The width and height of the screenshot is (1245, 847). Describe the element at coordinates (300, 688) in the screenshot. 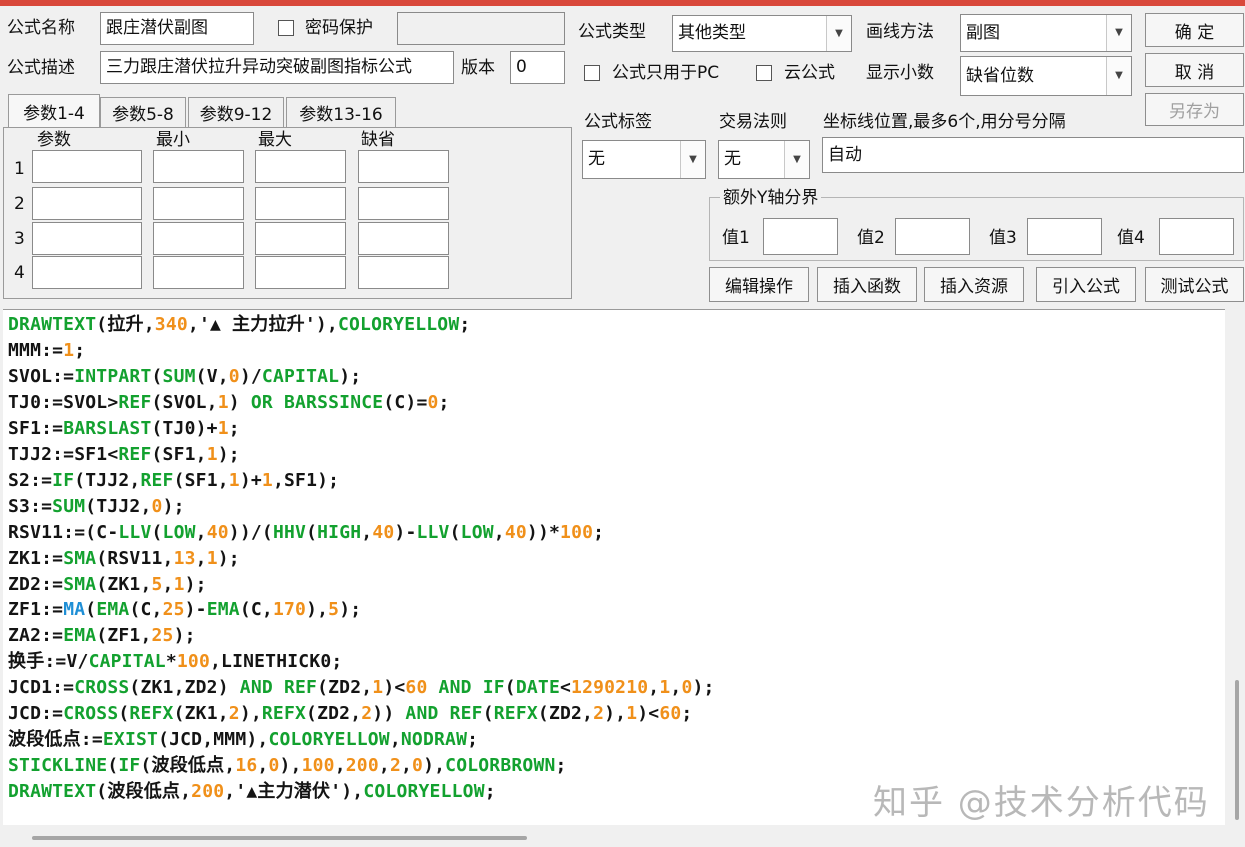

I see `code-token: REF` at that location.